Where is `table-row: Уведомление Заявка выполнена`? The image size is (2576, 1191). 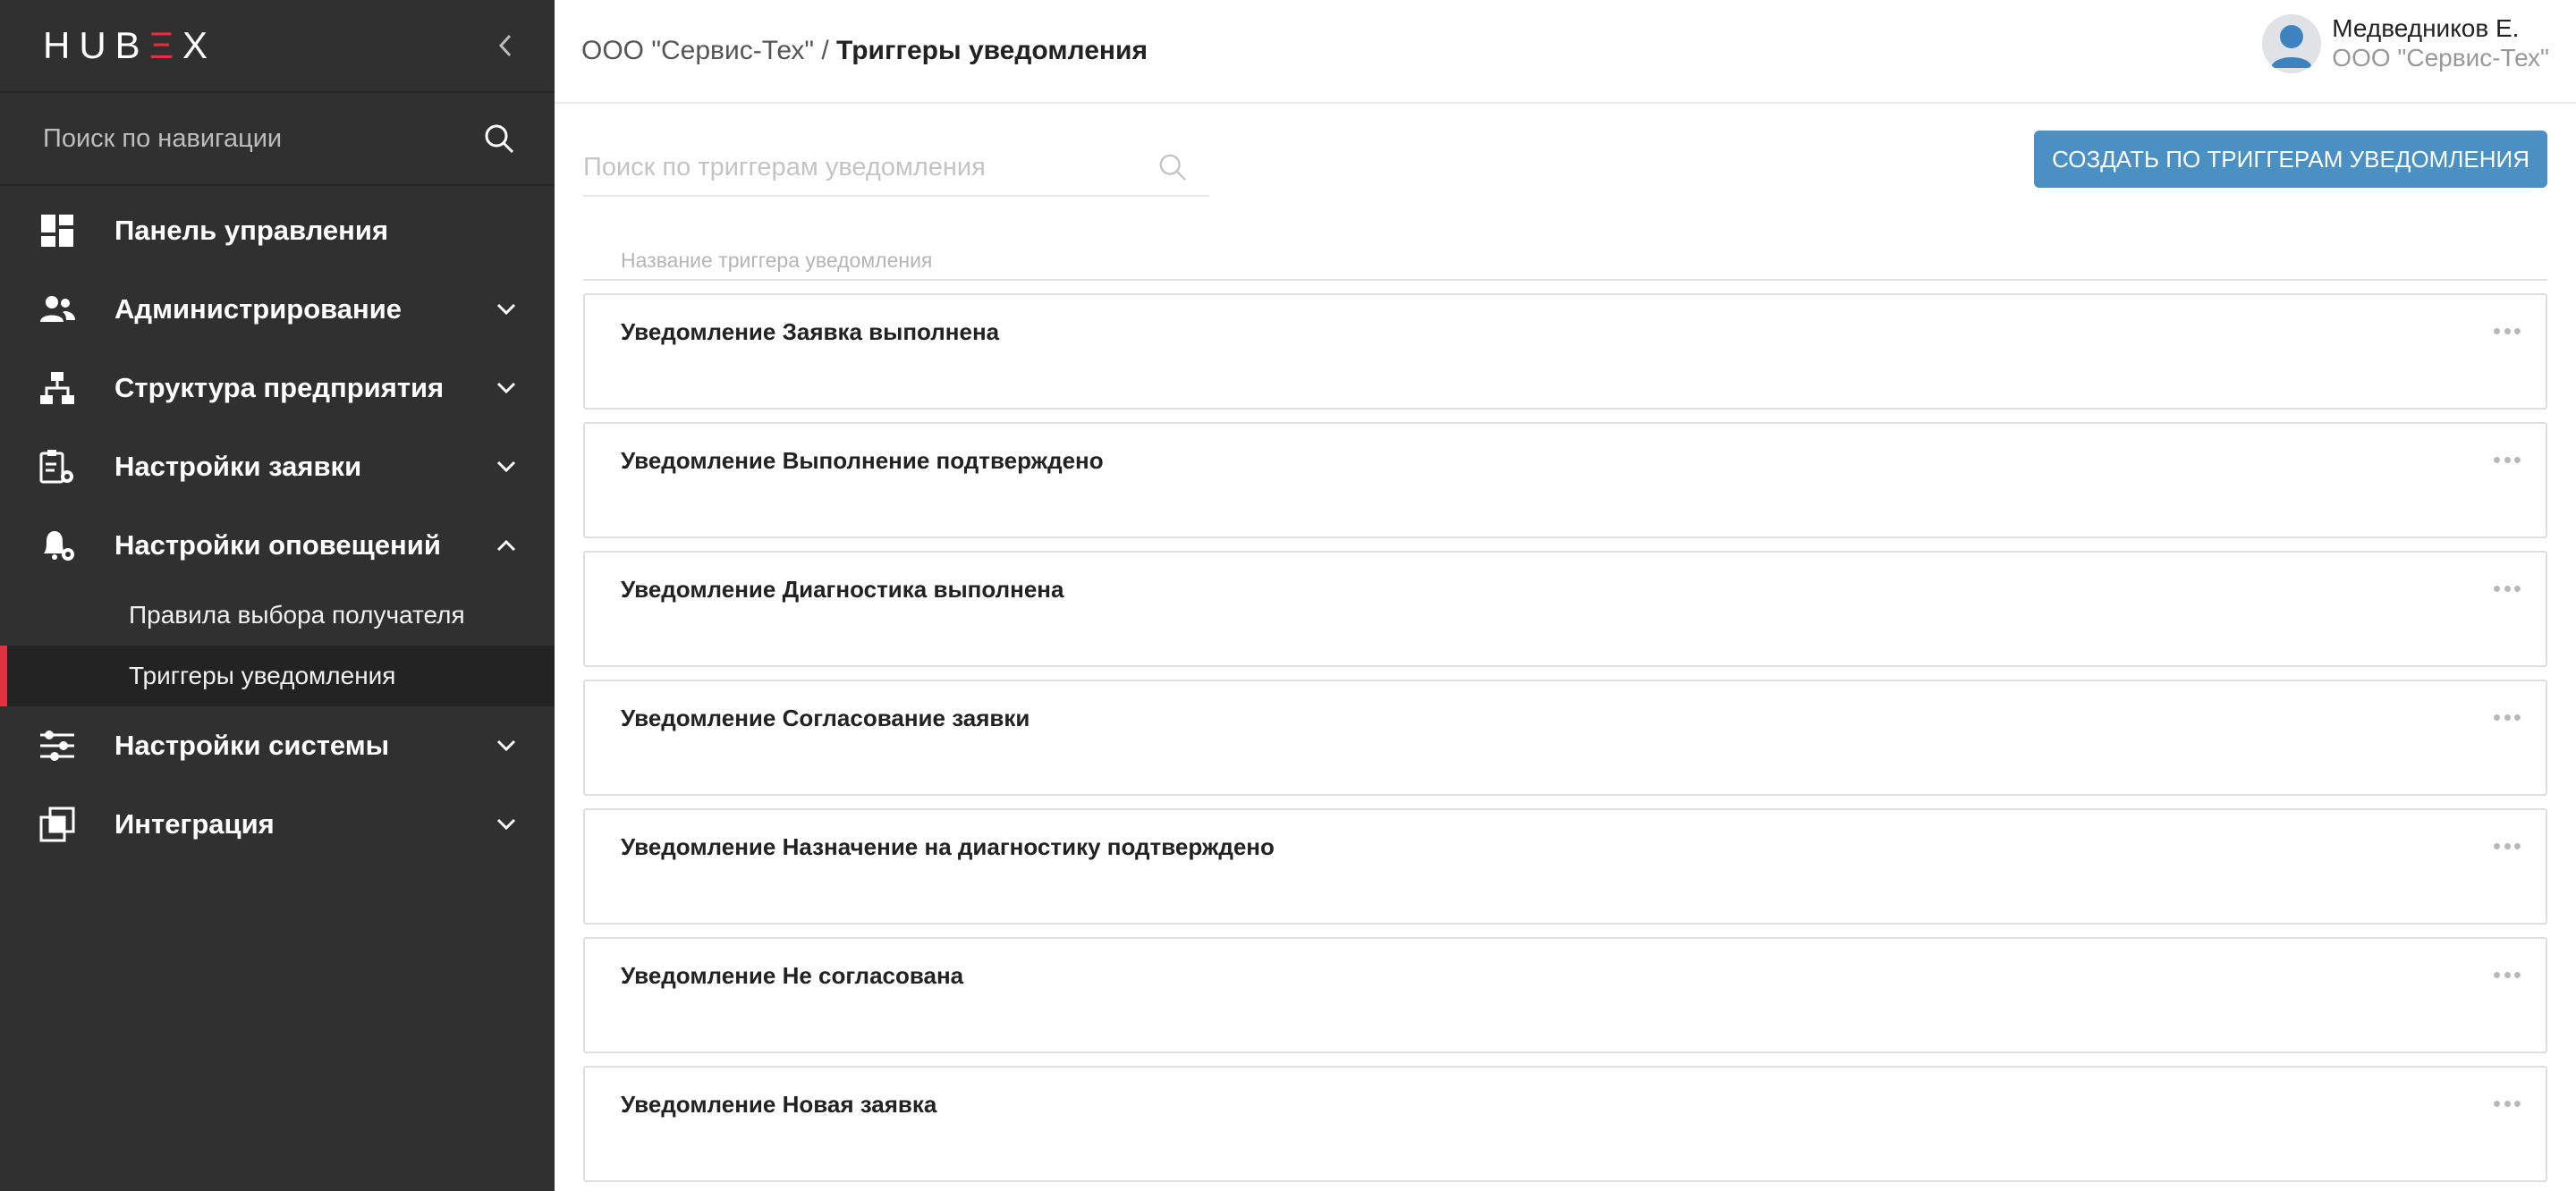
table-row: Уведомление Заявка выполнена is located at coordinates (1565, 351).